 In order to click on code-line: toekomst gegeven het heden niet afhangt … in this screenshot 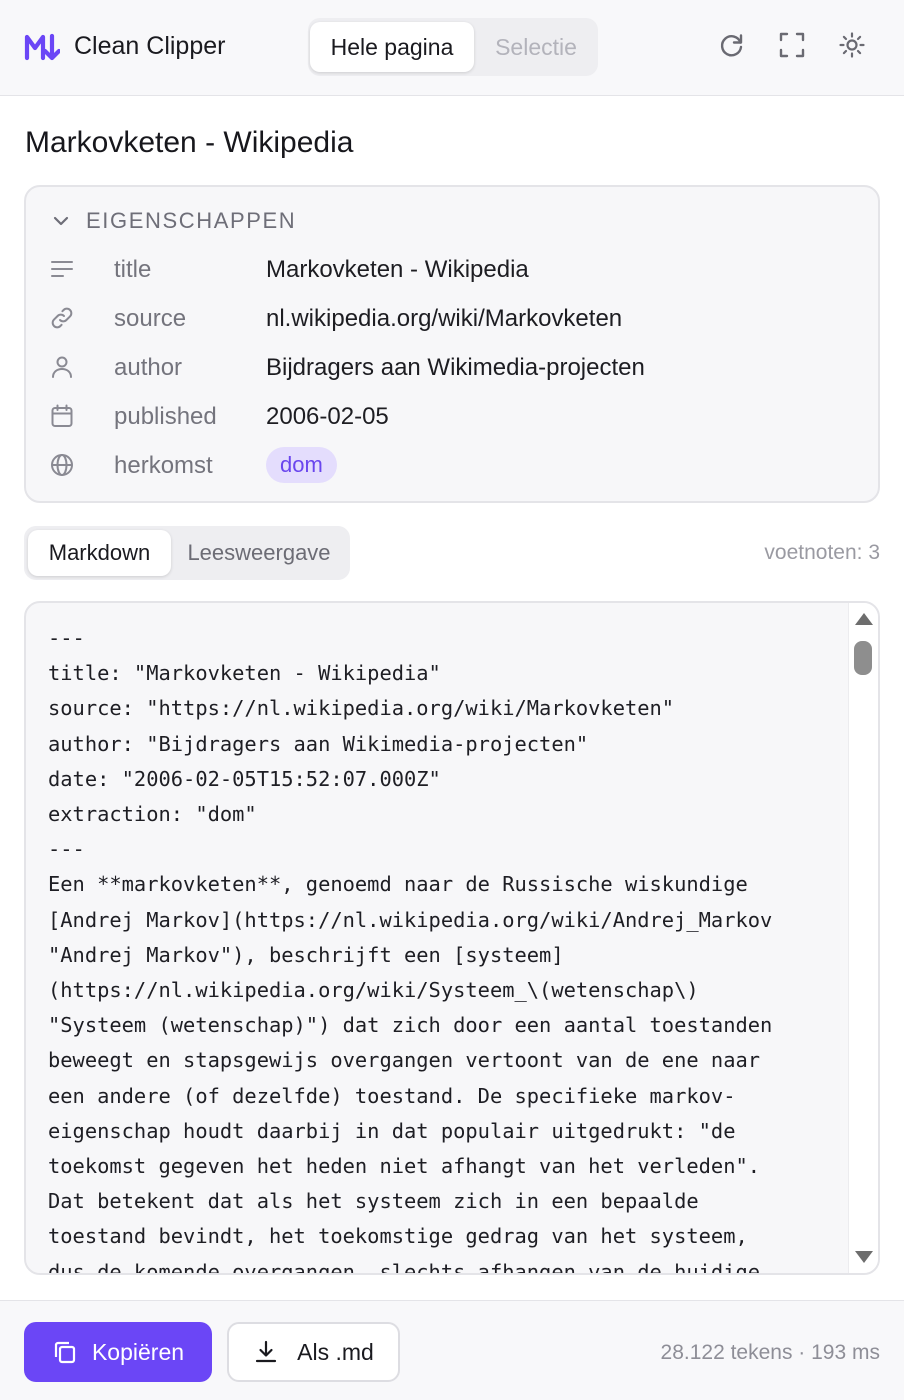, I will do `click(404, 1166)`.